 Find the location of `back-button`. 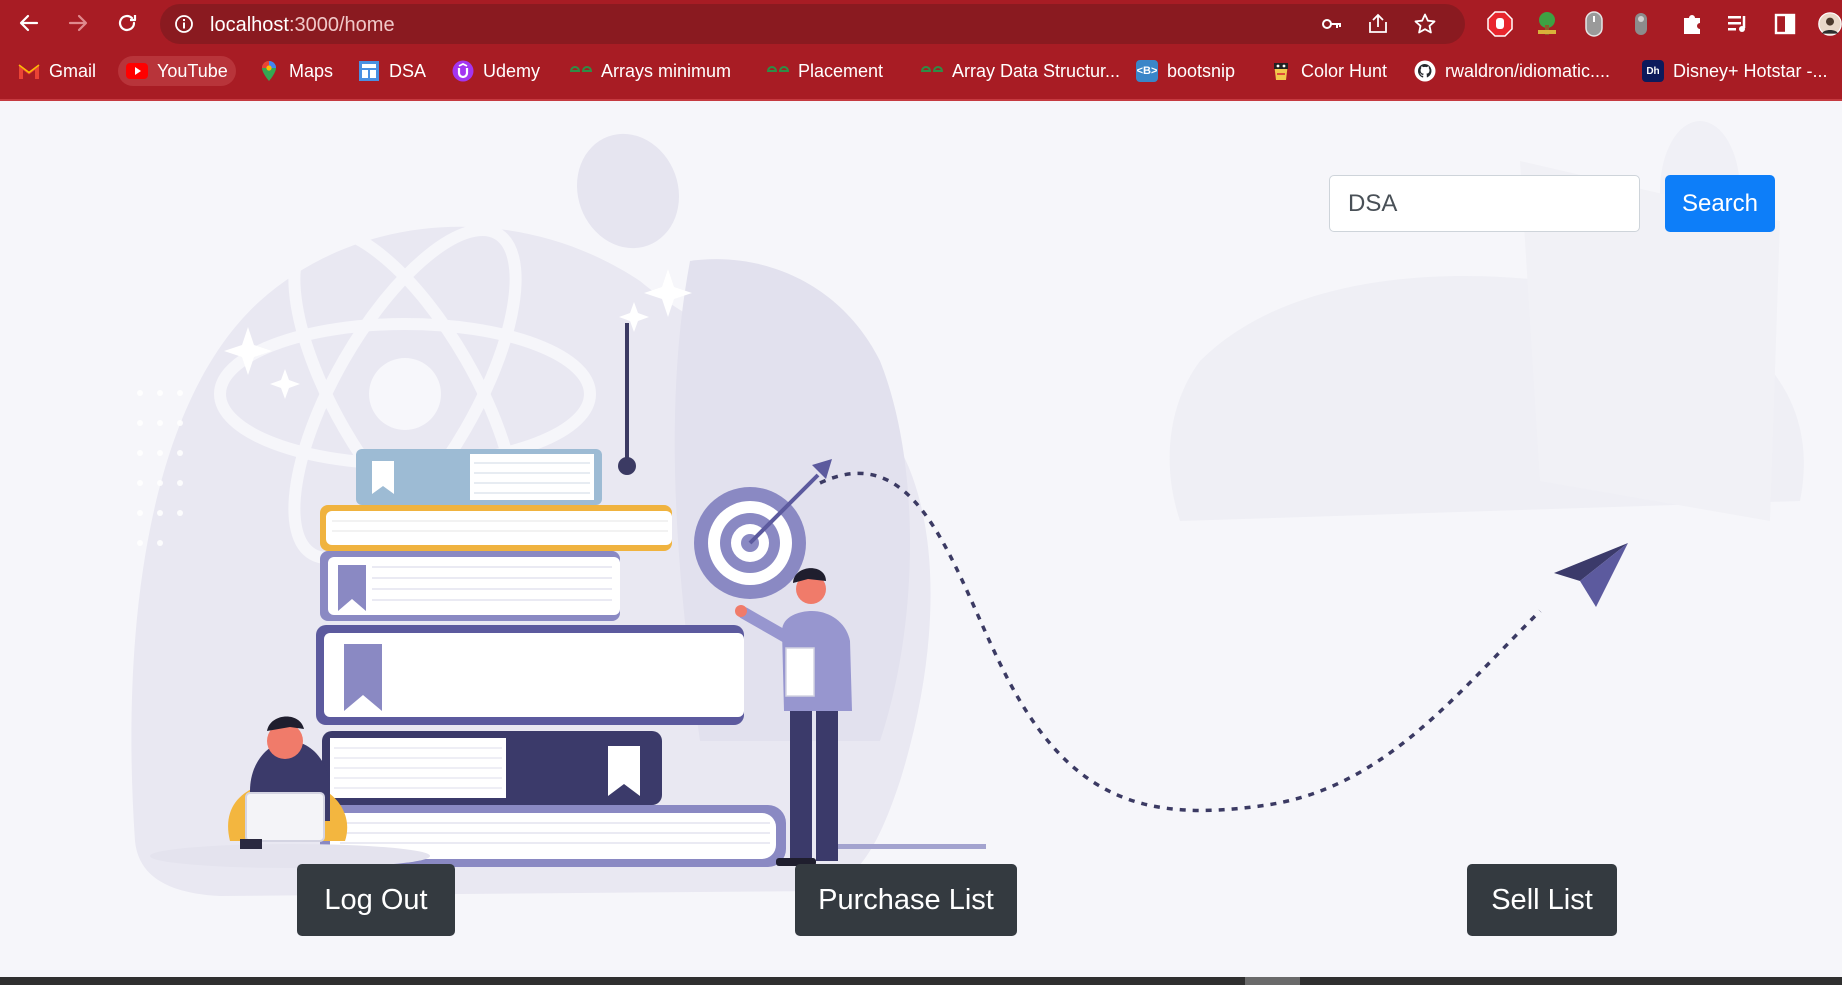

back-button is located at coordinates (29, 23).